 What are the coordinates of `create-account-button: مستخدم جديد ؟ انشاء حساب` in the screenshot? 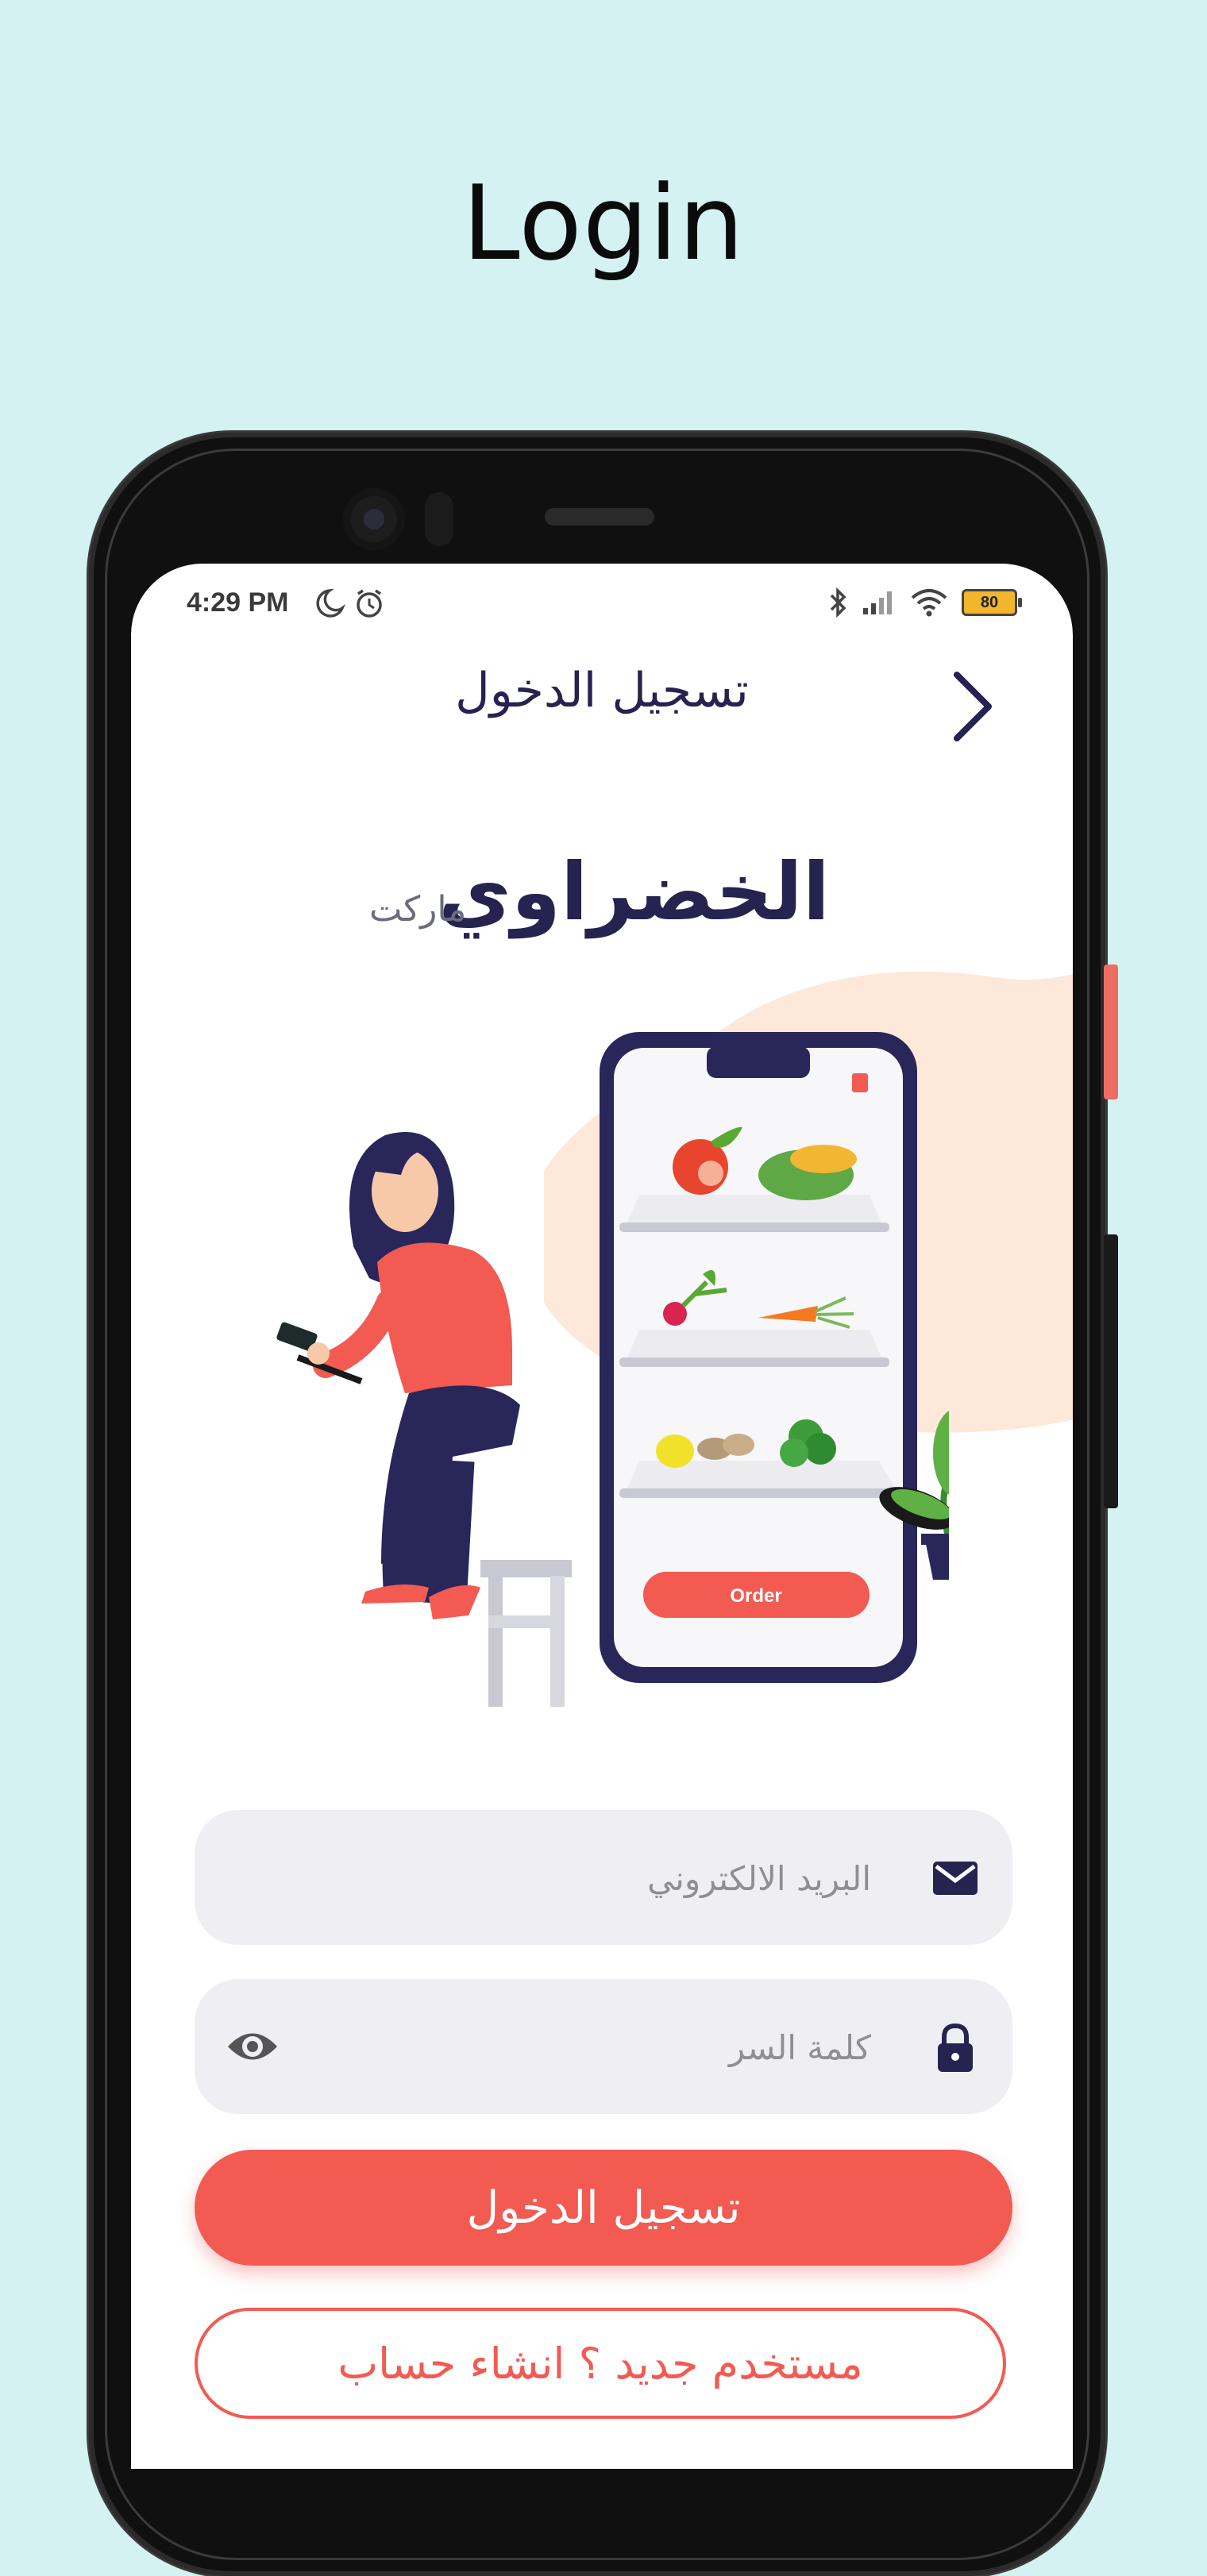 It's located at (600, 2363).